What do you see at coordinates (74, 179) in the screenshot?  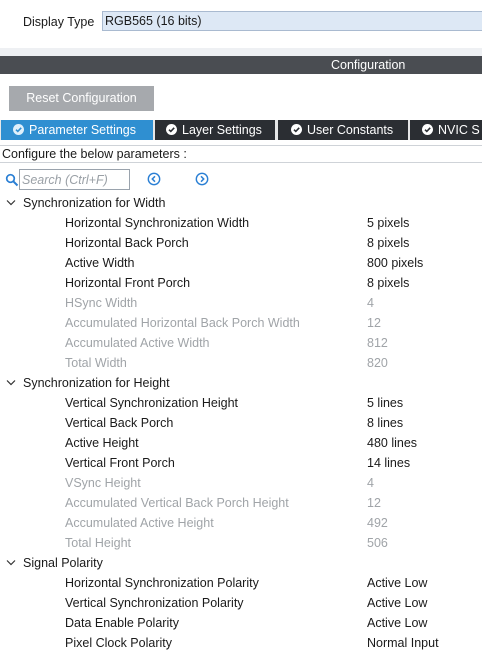 I see `search-input` at bounding box center [74, 179].